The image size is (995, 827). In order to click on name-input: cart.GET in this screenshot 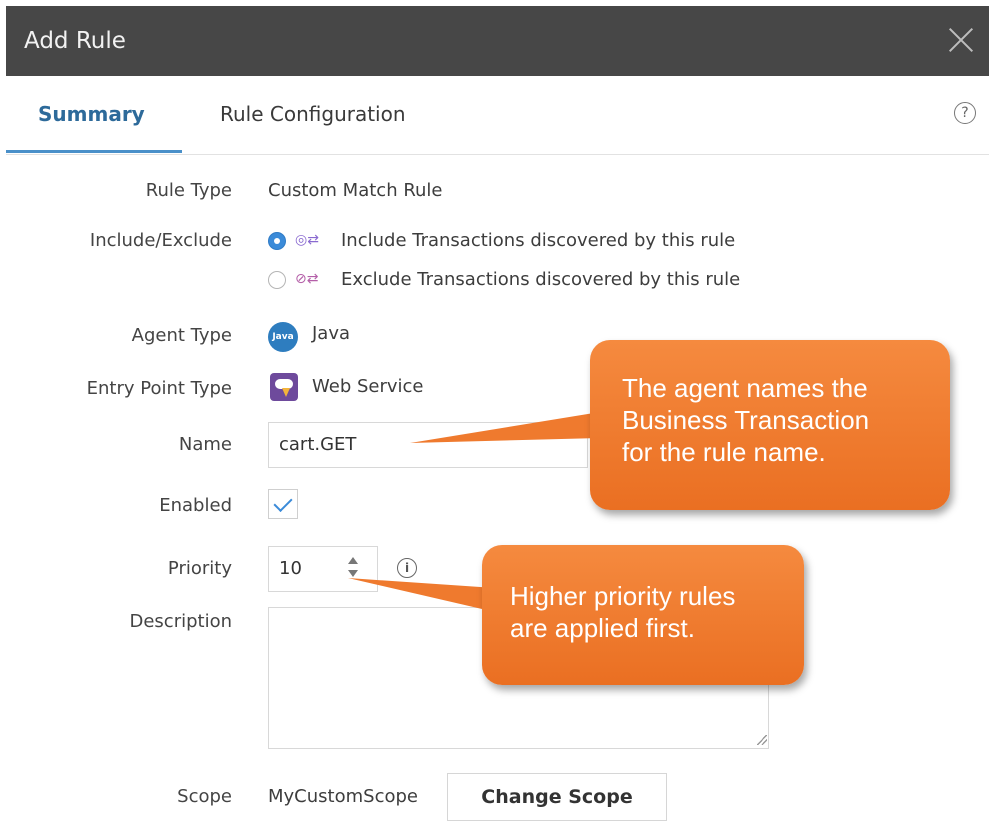, I will do `click(428, 445)`.